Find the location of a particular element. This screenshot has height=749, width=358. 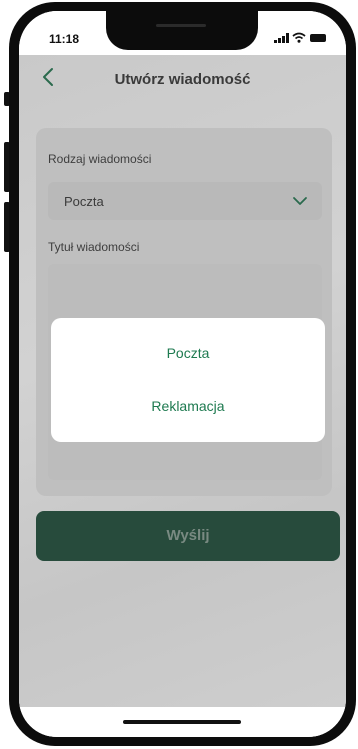

speaker-grille is located at coordinates (181, 25).